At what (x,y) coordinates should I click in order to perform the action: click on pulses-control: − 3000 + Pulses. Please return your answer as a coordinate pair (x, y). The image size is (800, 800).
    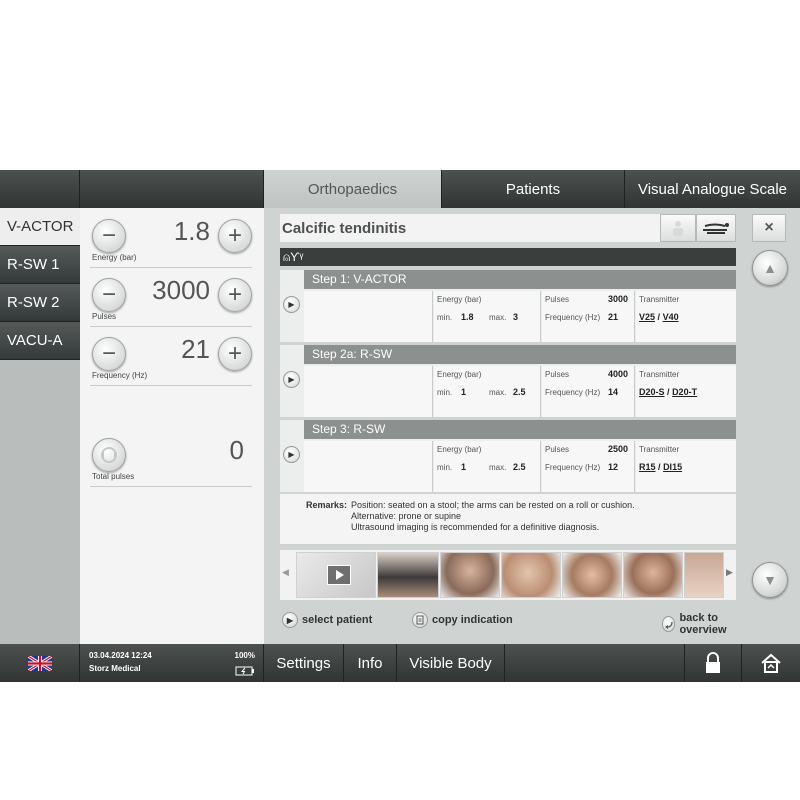
    Looking at the image, I should click on (171, 300).